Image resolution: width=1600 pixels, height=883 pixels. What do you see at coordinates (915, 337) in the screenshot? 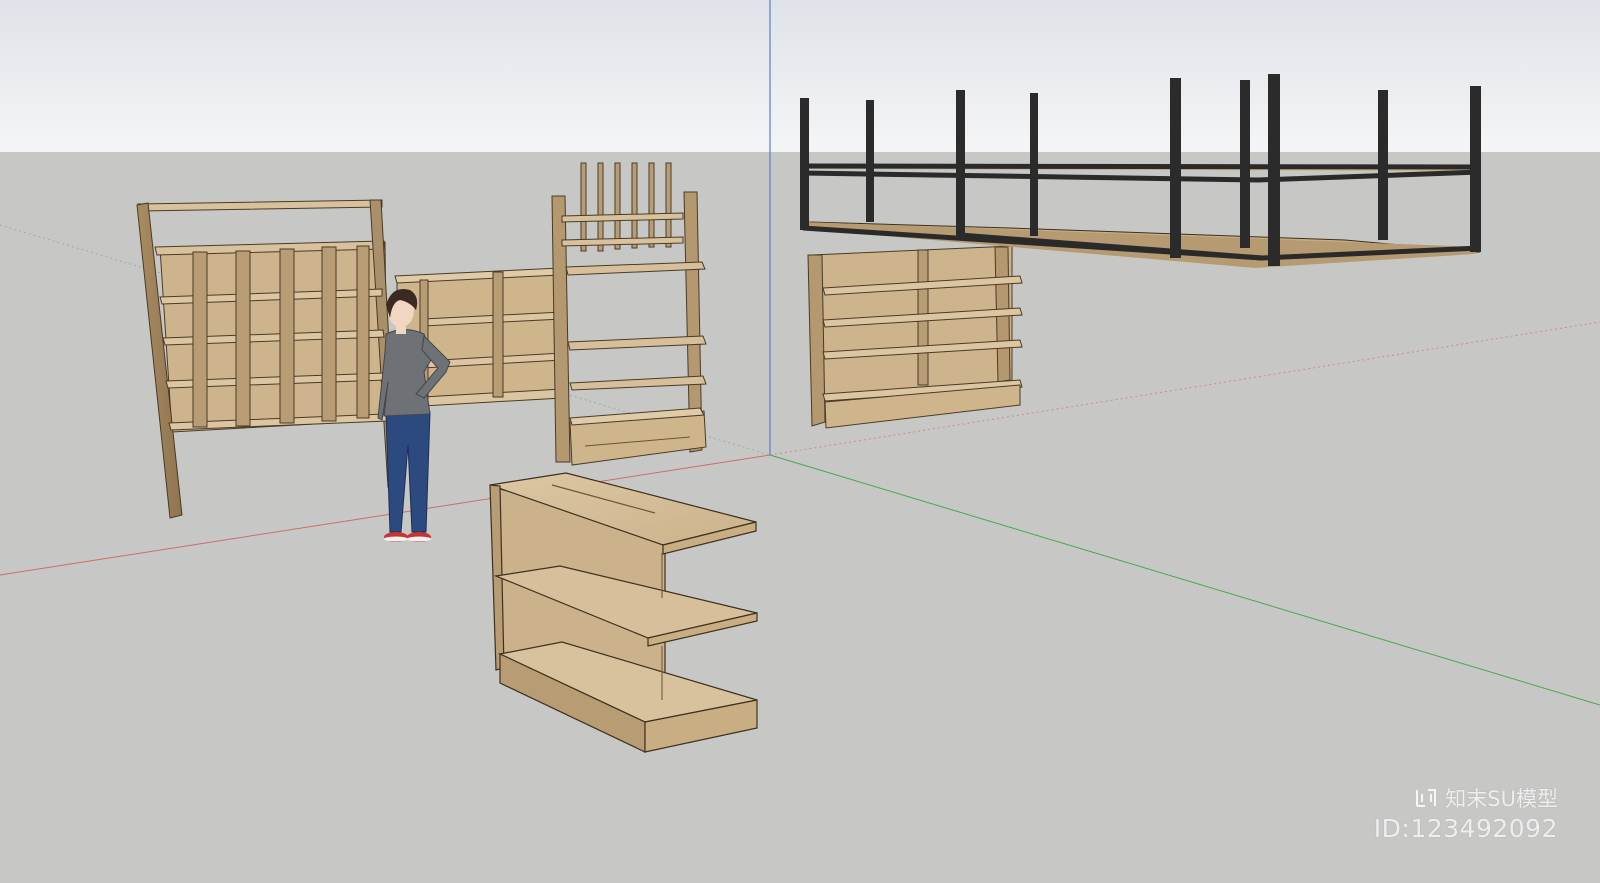
I see `right-bookcase` at bounding box center [915, 337].